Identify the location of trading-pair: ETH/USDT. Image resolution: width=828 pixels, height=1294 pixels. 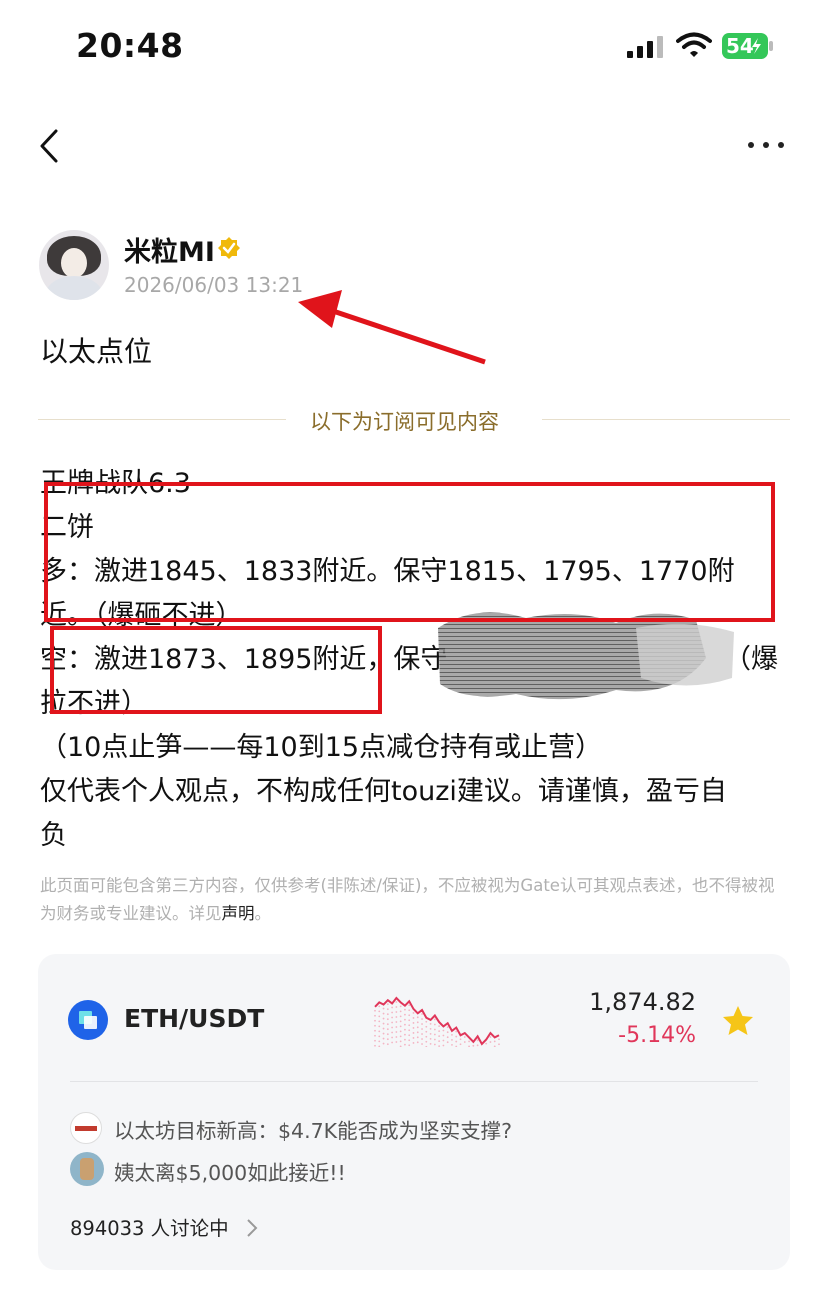
(194, 1018).